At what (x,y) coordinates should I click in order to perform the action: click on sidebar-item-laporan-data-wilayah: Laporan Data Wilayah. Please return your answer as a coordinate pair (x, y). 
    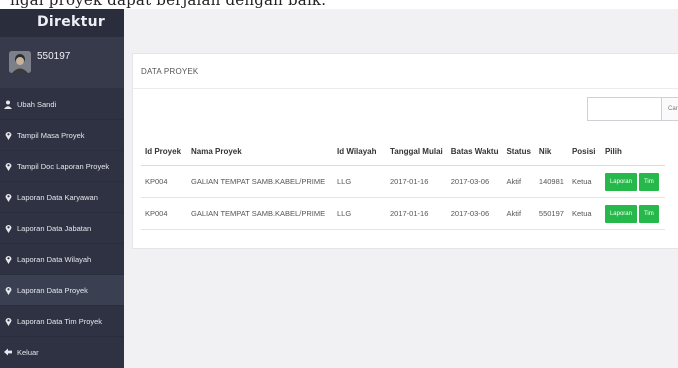
    Looking at the image, I should click on (62, 259).